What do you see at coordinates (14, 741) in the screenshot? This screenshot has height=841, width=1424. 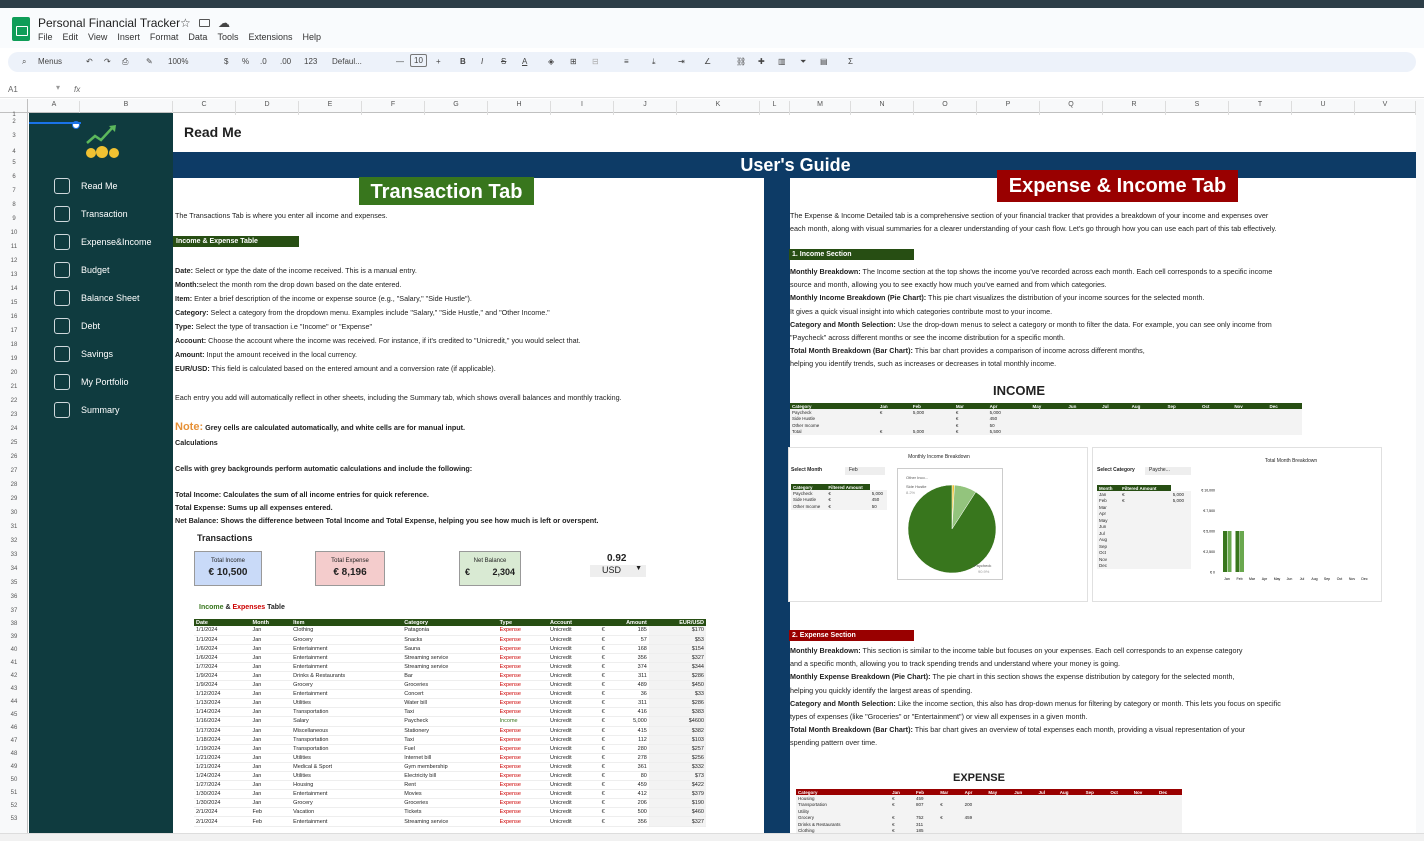 I see `row-header-47: 47` at bounding box center [14, 741].